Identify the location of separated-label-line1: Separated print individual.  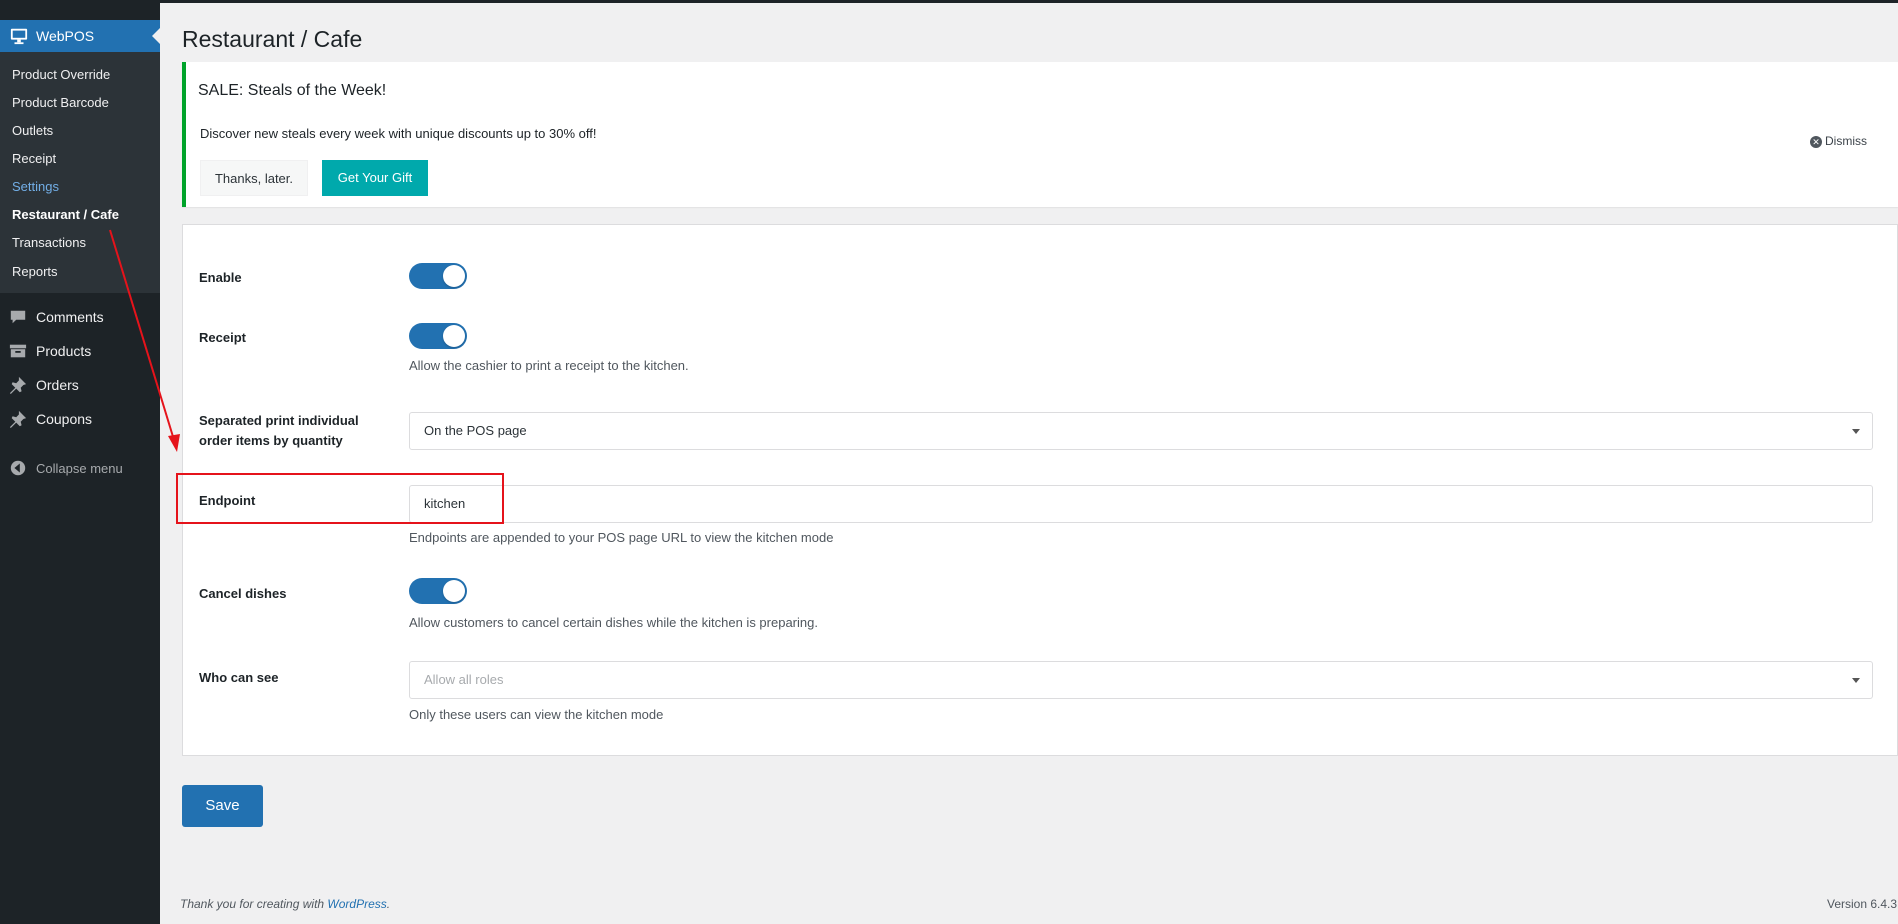
(279, 420).